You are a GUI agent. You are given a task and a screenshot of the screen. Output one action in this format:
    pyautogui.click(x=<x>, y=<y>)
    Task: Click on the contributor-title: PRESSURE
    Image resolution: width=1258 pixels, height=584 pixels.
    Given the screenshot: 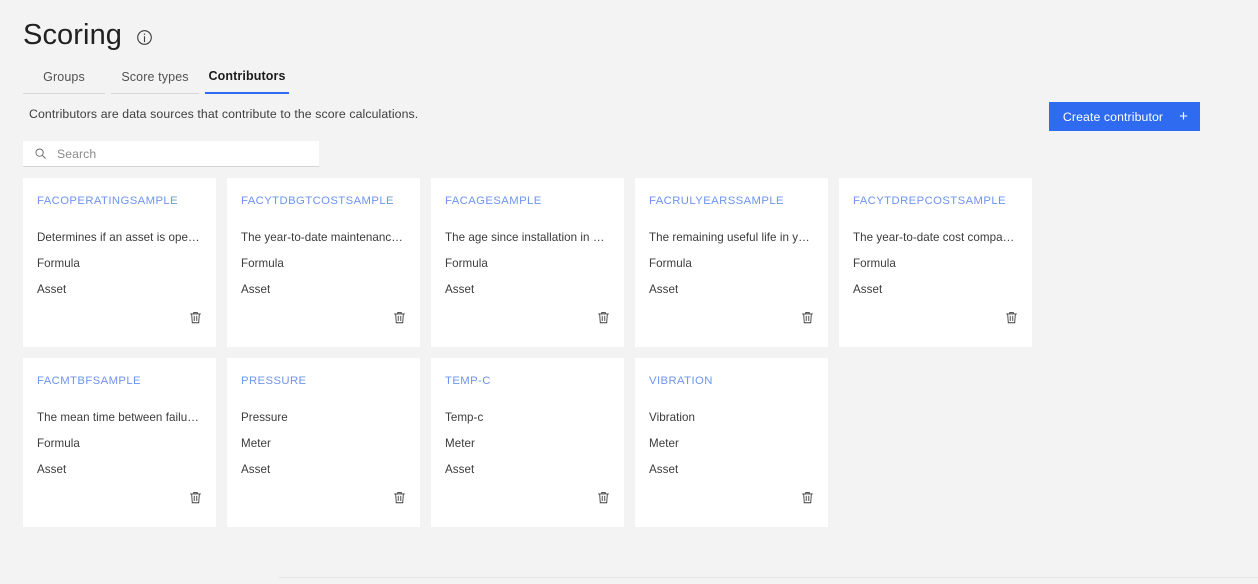 What is the action you would take?
    pyautogui.click(x=274, y=381)
    